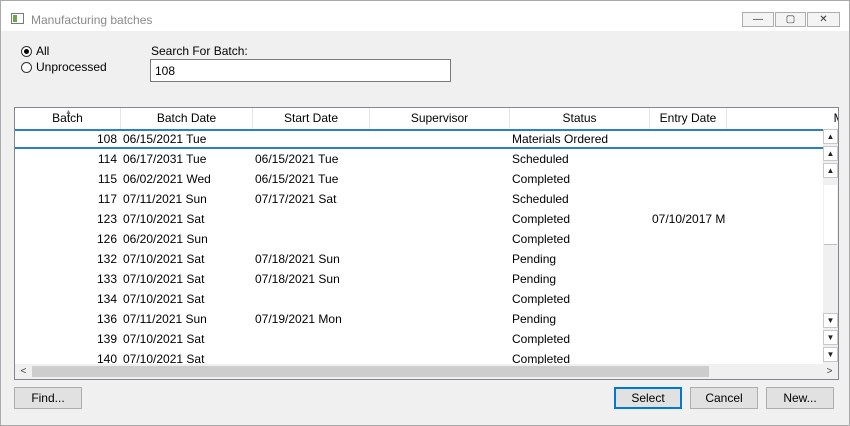 The width and height of the screenshot is (850, 426). I want to click on cell-batch-date: 06/20/2021 Sun, so click(165, 239).